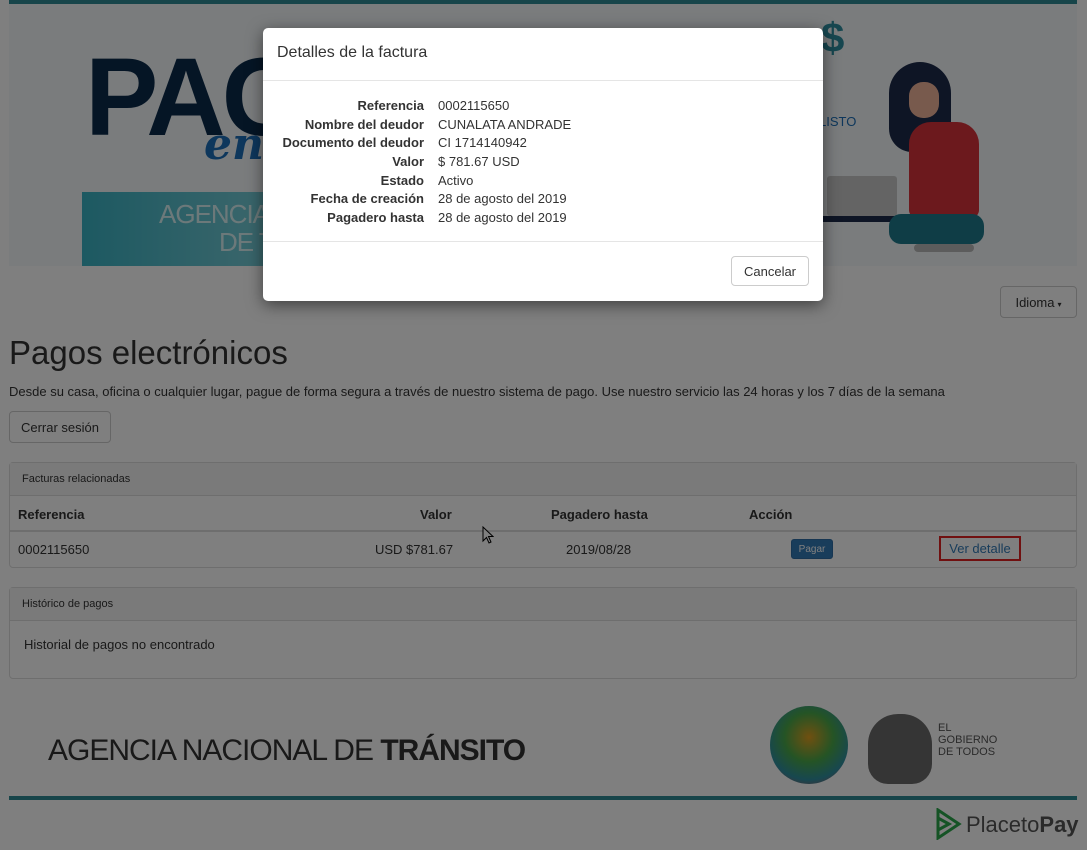  I want to click on detail-row: Valor $ 781.67 USD, so click(543, 162).